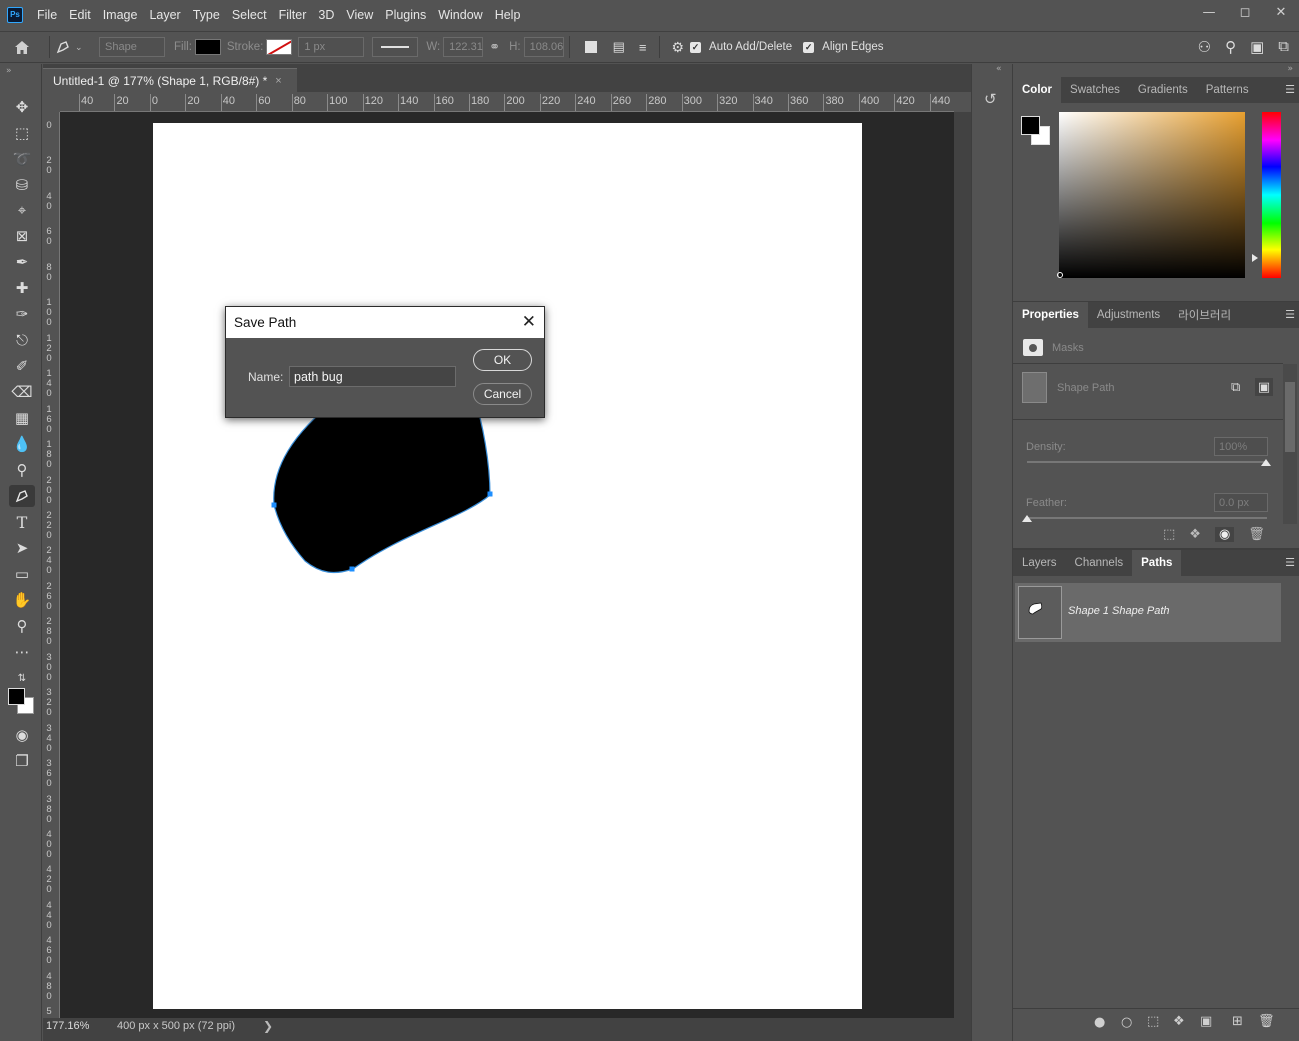 The image size is (1299, 1041). Describe the element at coordinates (1163, 90) in the screenshot. I see `tab-gradients: Gradients` at that location.